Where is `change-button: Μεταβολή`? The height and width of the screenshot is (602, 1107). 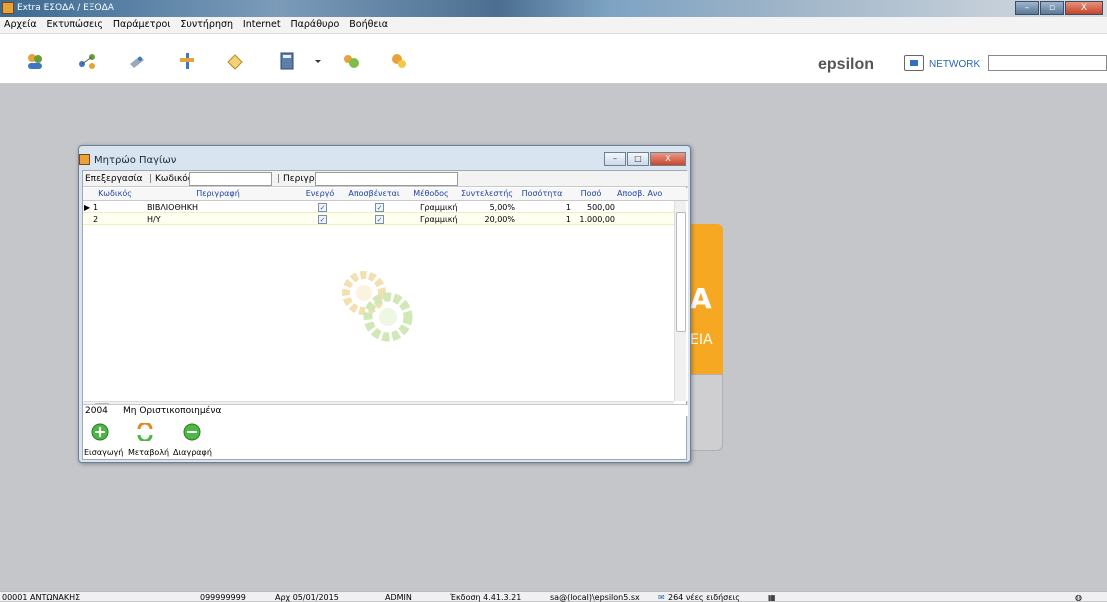 change-button: Μεταβολή is located at coordinates (148, 452).